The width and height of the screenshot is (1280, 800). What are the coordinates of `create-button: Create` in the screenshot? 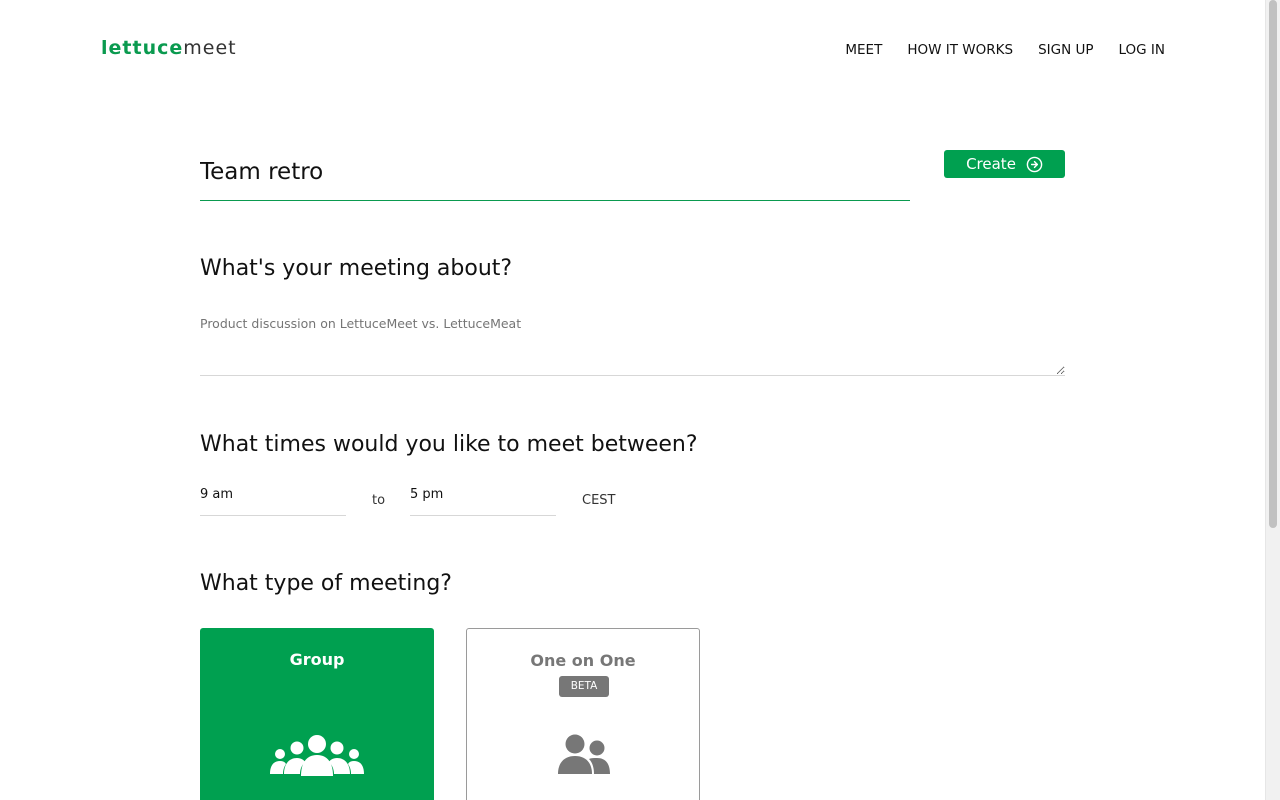 It's located at (1004, 164).